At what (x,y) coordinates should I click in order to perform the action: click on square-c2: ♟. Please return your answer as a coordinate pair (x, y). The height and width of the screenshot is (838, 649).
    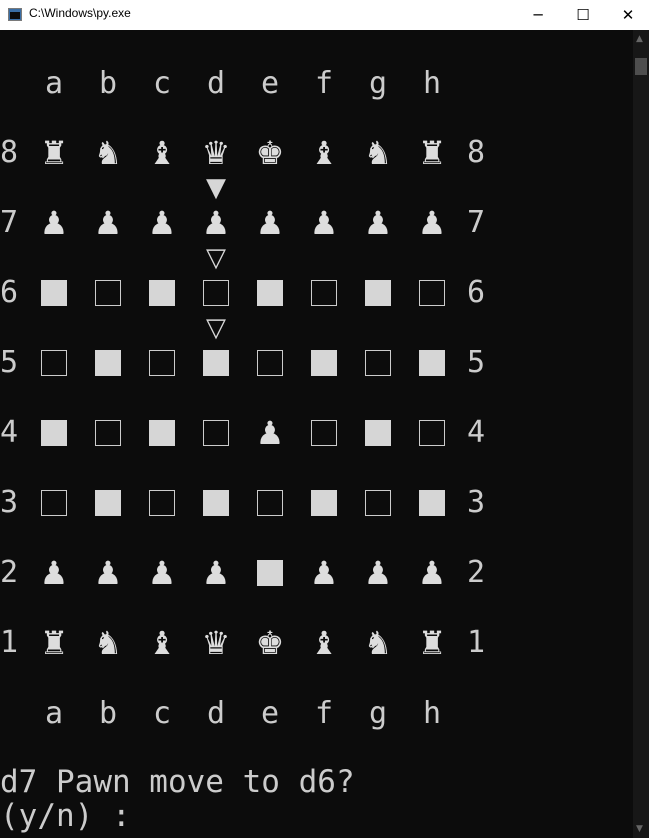
    Looking at the image, I should click on (162, 573).